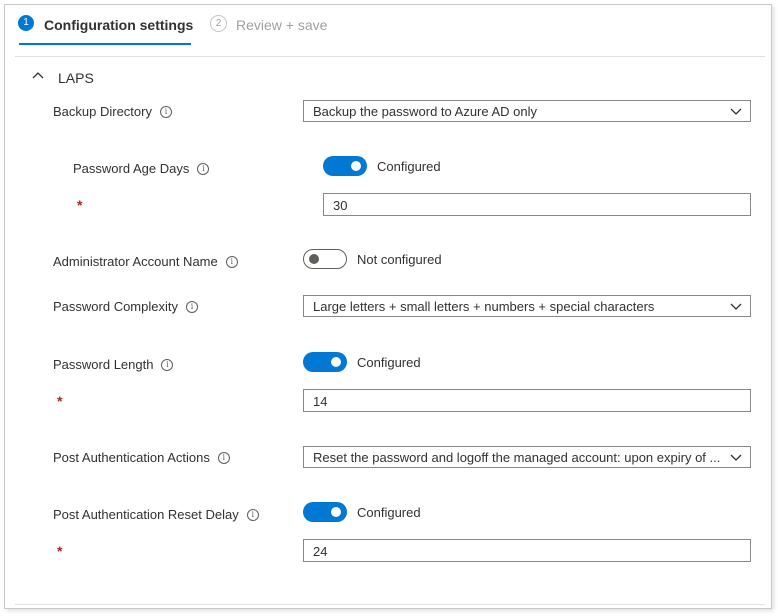  I want to click on section-title-laps: LAPS, so click(76, 78).